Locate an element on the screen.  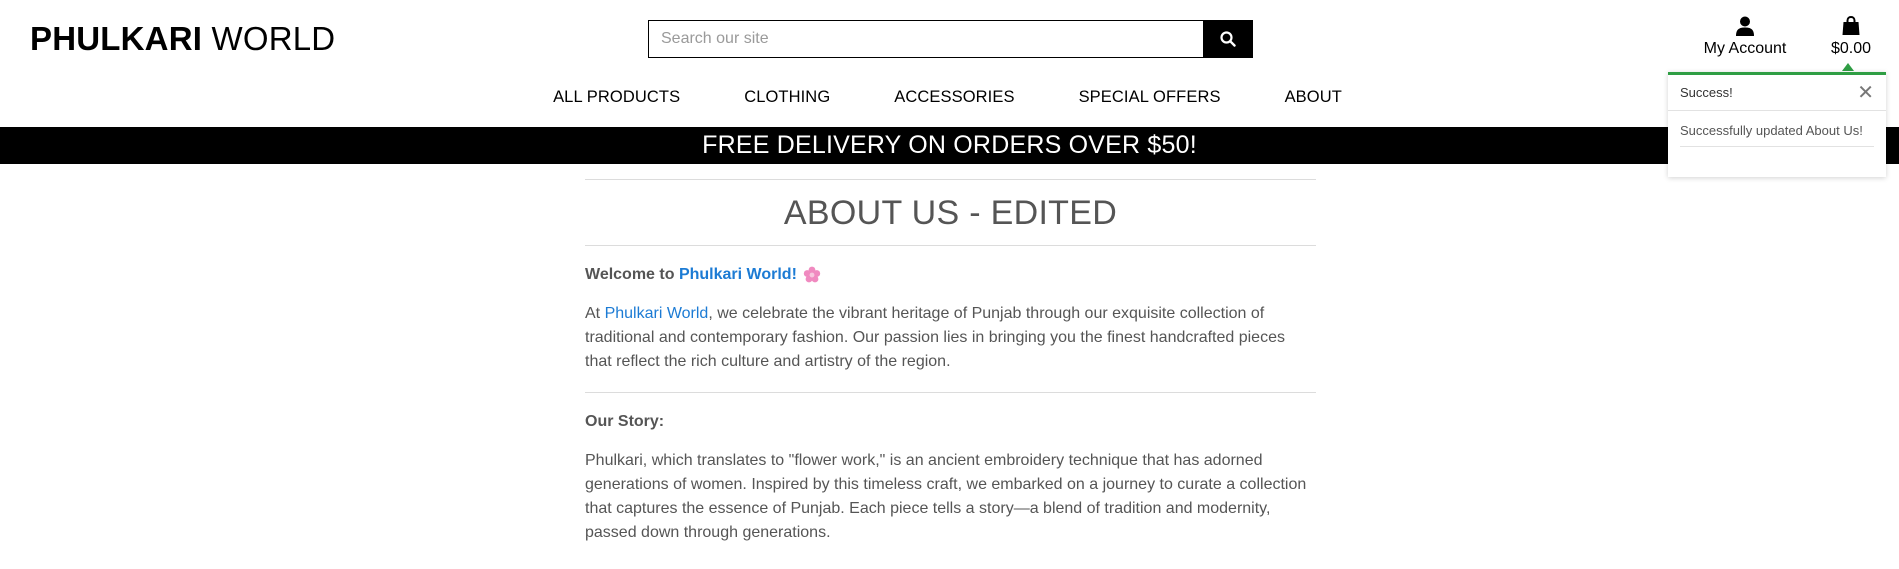
intro-prefix: At is located at coordinates (595, 313).